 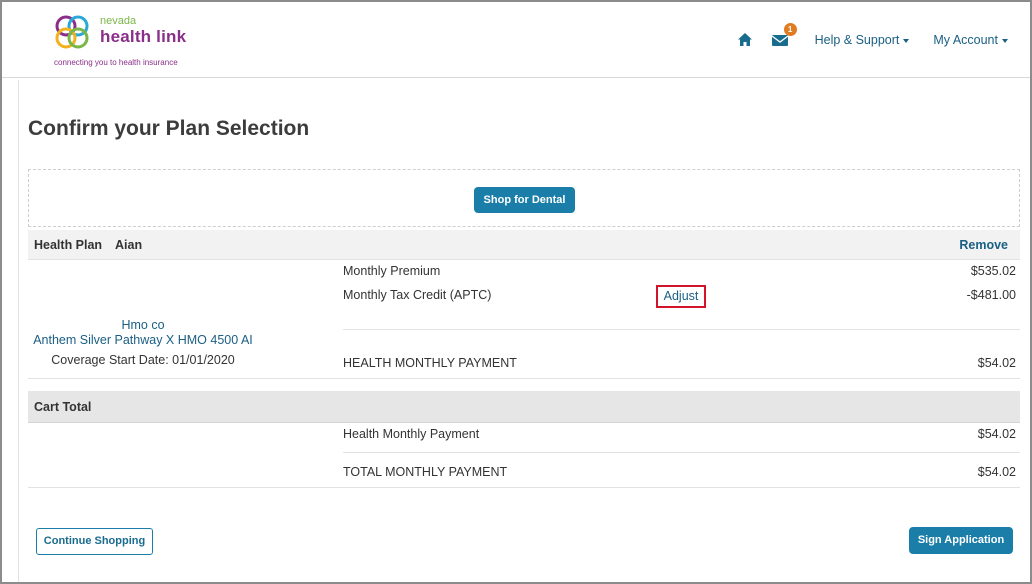 I want to click on messages-icon: 1, so click(x=784, y=36).